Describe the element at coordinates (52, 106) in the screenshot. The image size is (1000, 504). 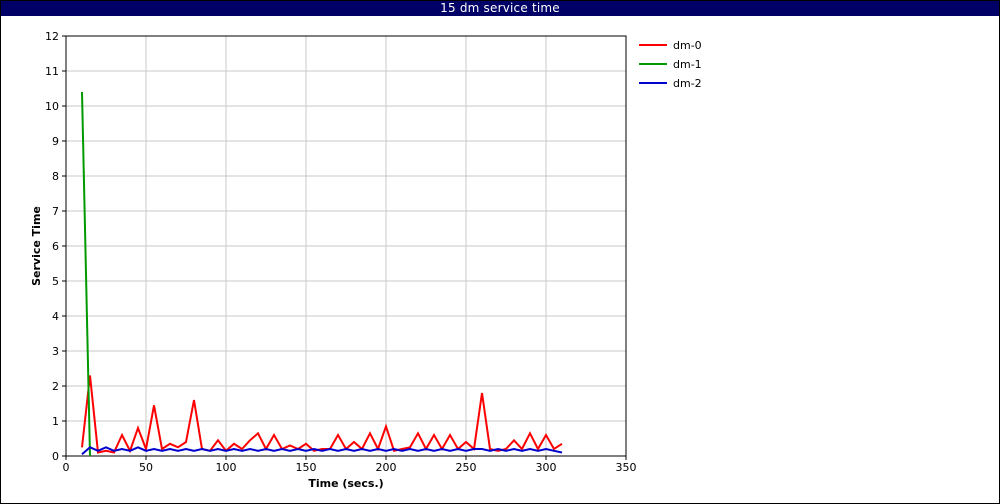
I see `y-tick-label: 10` at that location.